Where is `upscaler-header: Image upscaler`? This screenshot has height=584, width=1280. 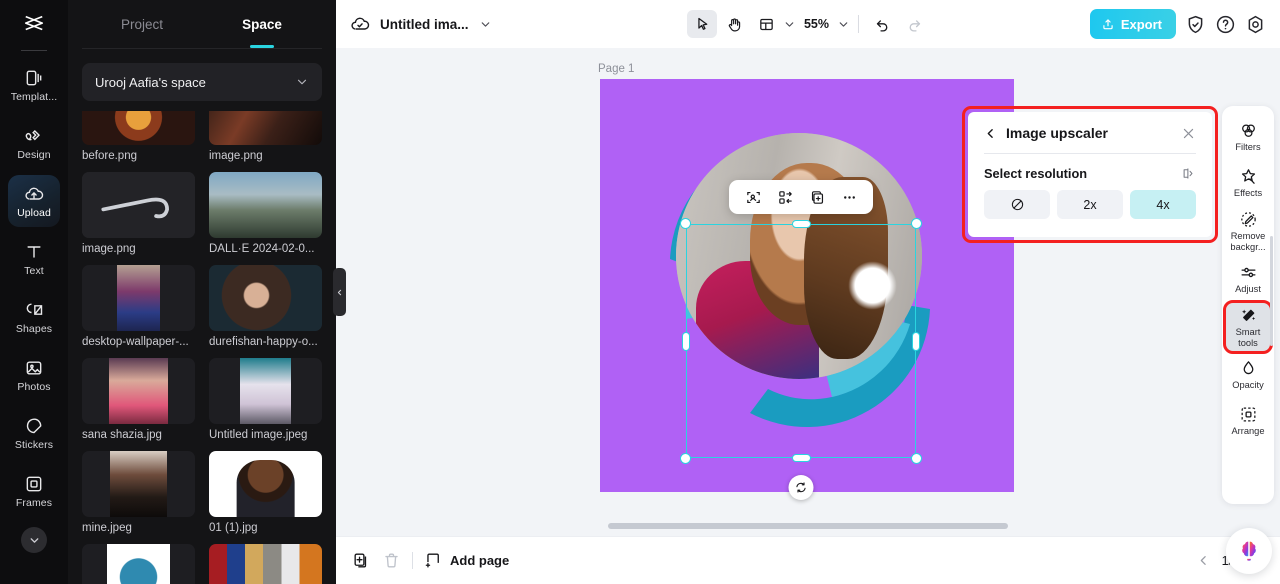
upscaler-header: Image upscaler is located at coordinates (1090, 139).